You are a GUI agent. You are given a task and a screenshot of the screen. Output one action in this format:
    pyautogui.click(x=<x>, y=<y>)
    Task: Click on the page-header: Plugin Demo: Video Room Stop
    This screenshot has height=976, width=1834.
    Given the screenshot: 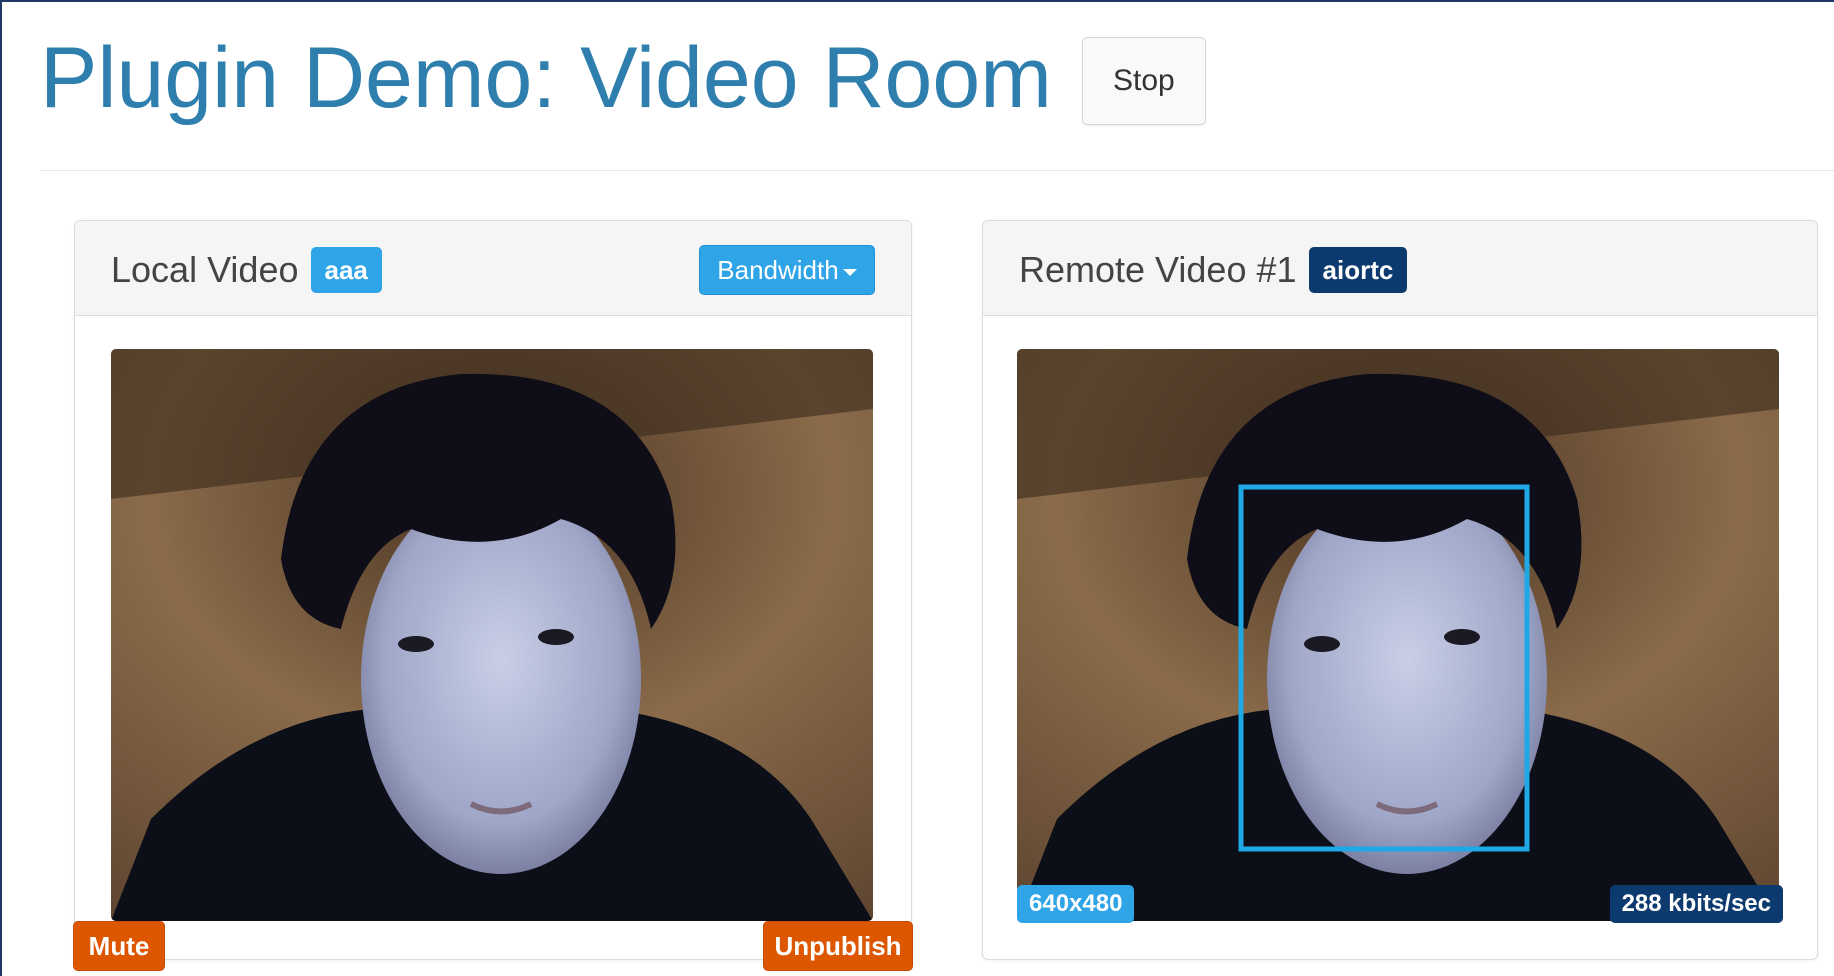 What is the action you would take?
    pyautogui.click(x=623, y=78)
    